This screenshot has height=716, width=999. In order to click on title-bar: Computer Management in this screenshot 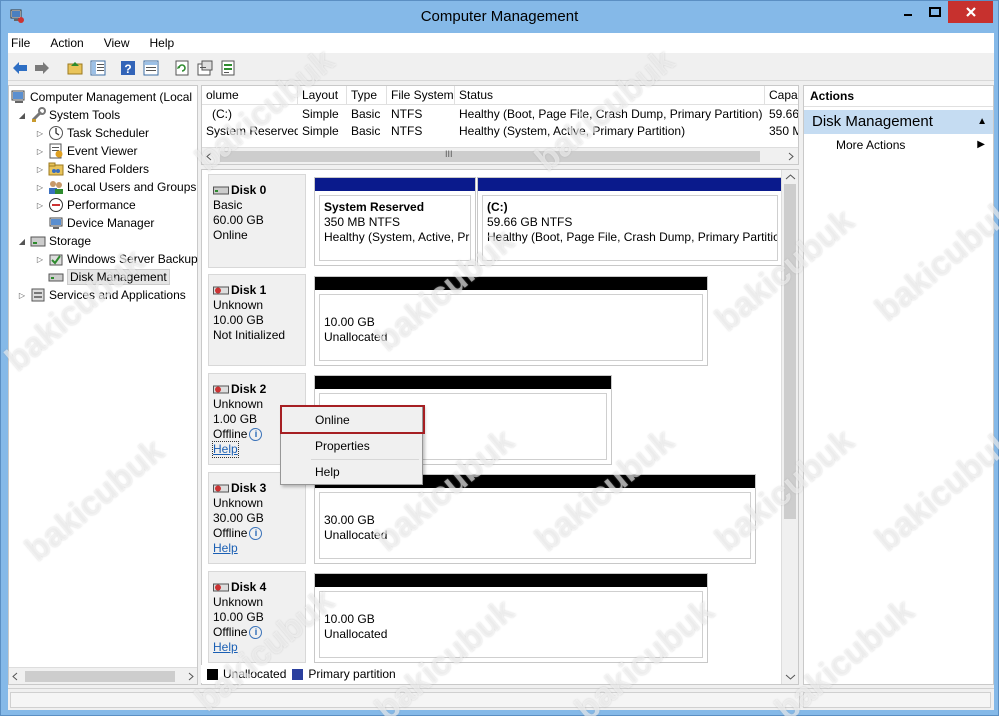, I will do `click(499, 17)`.